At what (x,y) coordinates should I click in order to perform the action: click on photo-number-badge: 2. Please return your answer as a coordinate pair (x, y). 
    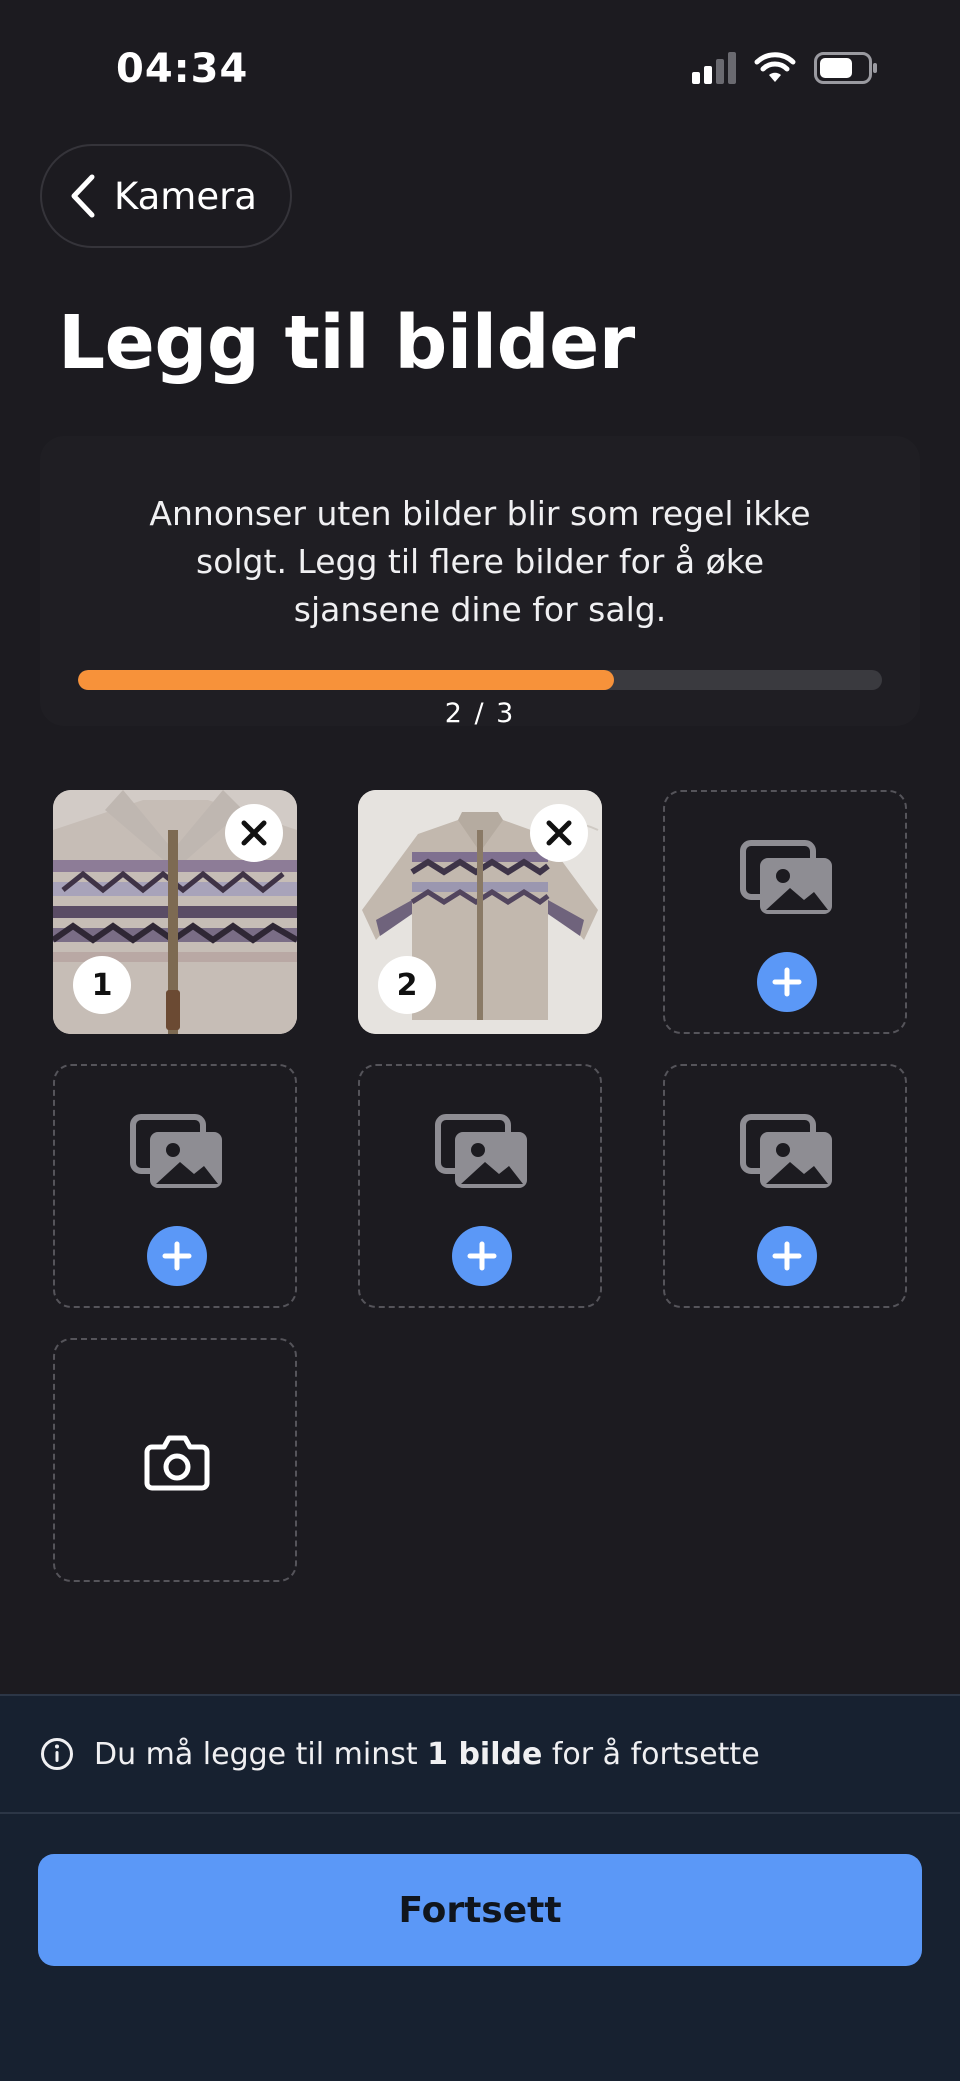
    Looking at the image, I should click on (407, 985).